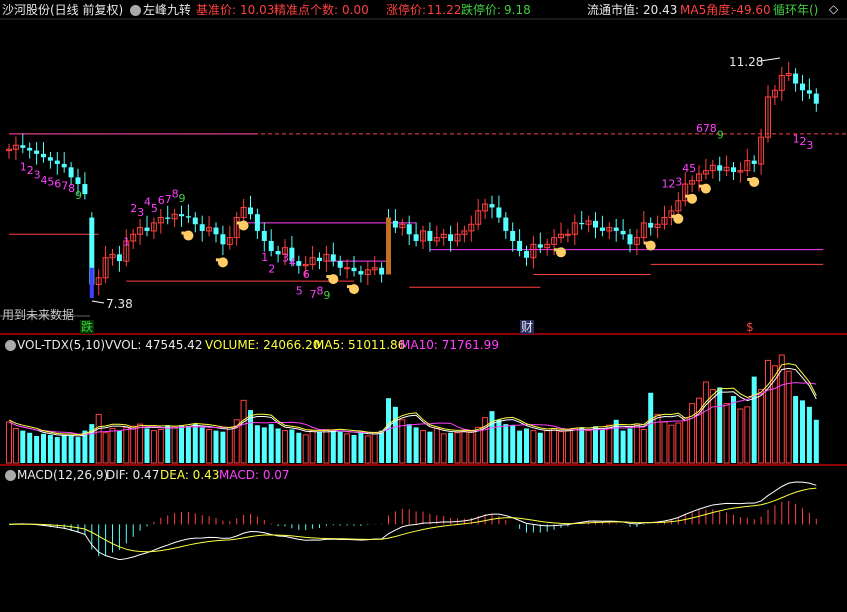  What do you see at coordinates (833, 9) in the screenshot?
I see `diamond-icon: ◇` at bounding box center [833, 9].